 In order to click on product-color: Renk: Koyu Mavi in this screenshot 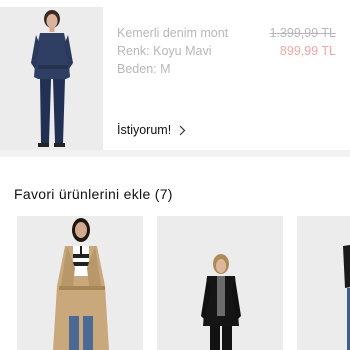, I will do `click(164, 51)`.